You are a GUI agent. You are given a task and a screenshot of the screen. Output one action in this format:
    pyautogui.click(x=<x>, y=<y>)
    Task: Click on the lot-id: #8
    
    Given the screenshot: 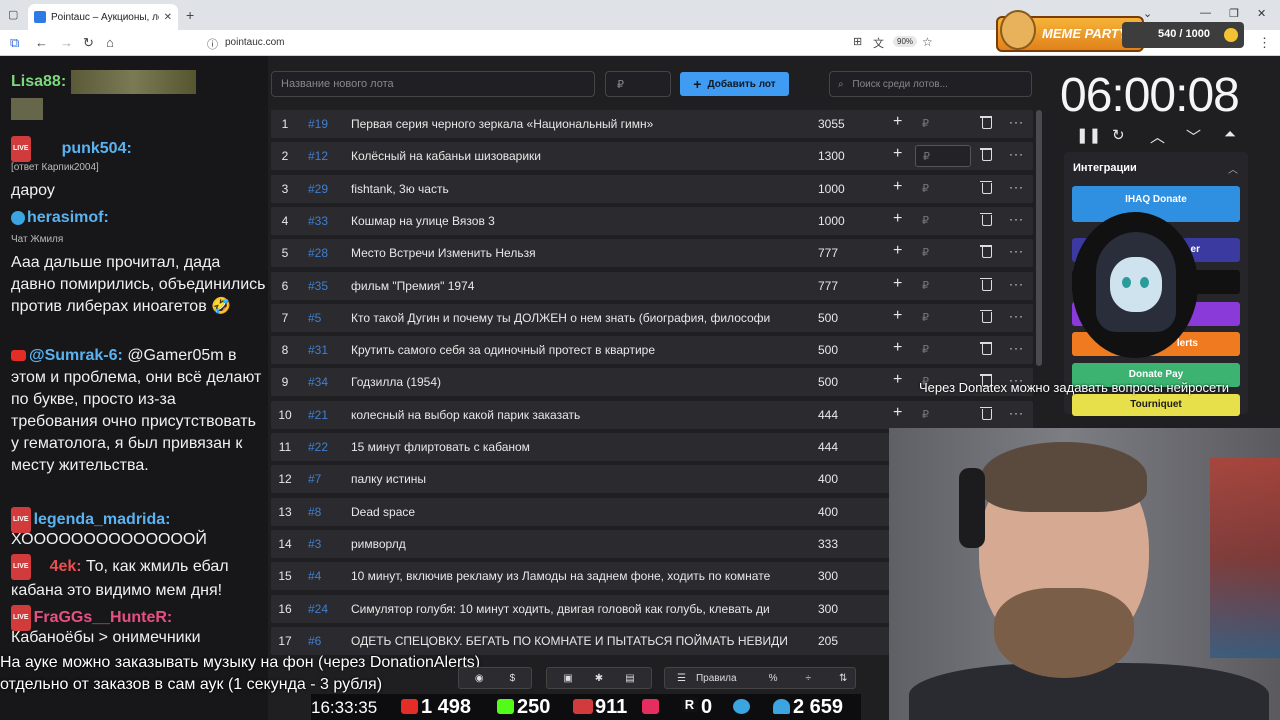 What is the action you would take?
    pyautogui.click(x=314, y=512)
    